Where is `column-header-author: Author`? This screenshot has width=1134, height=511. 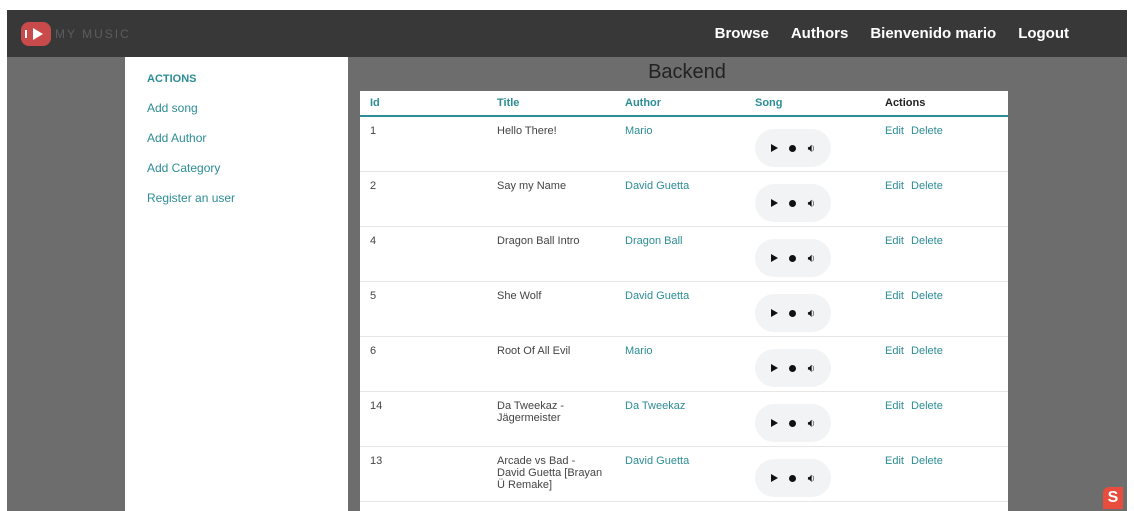 column-header-author: Author is located at coordinates (680, 103).